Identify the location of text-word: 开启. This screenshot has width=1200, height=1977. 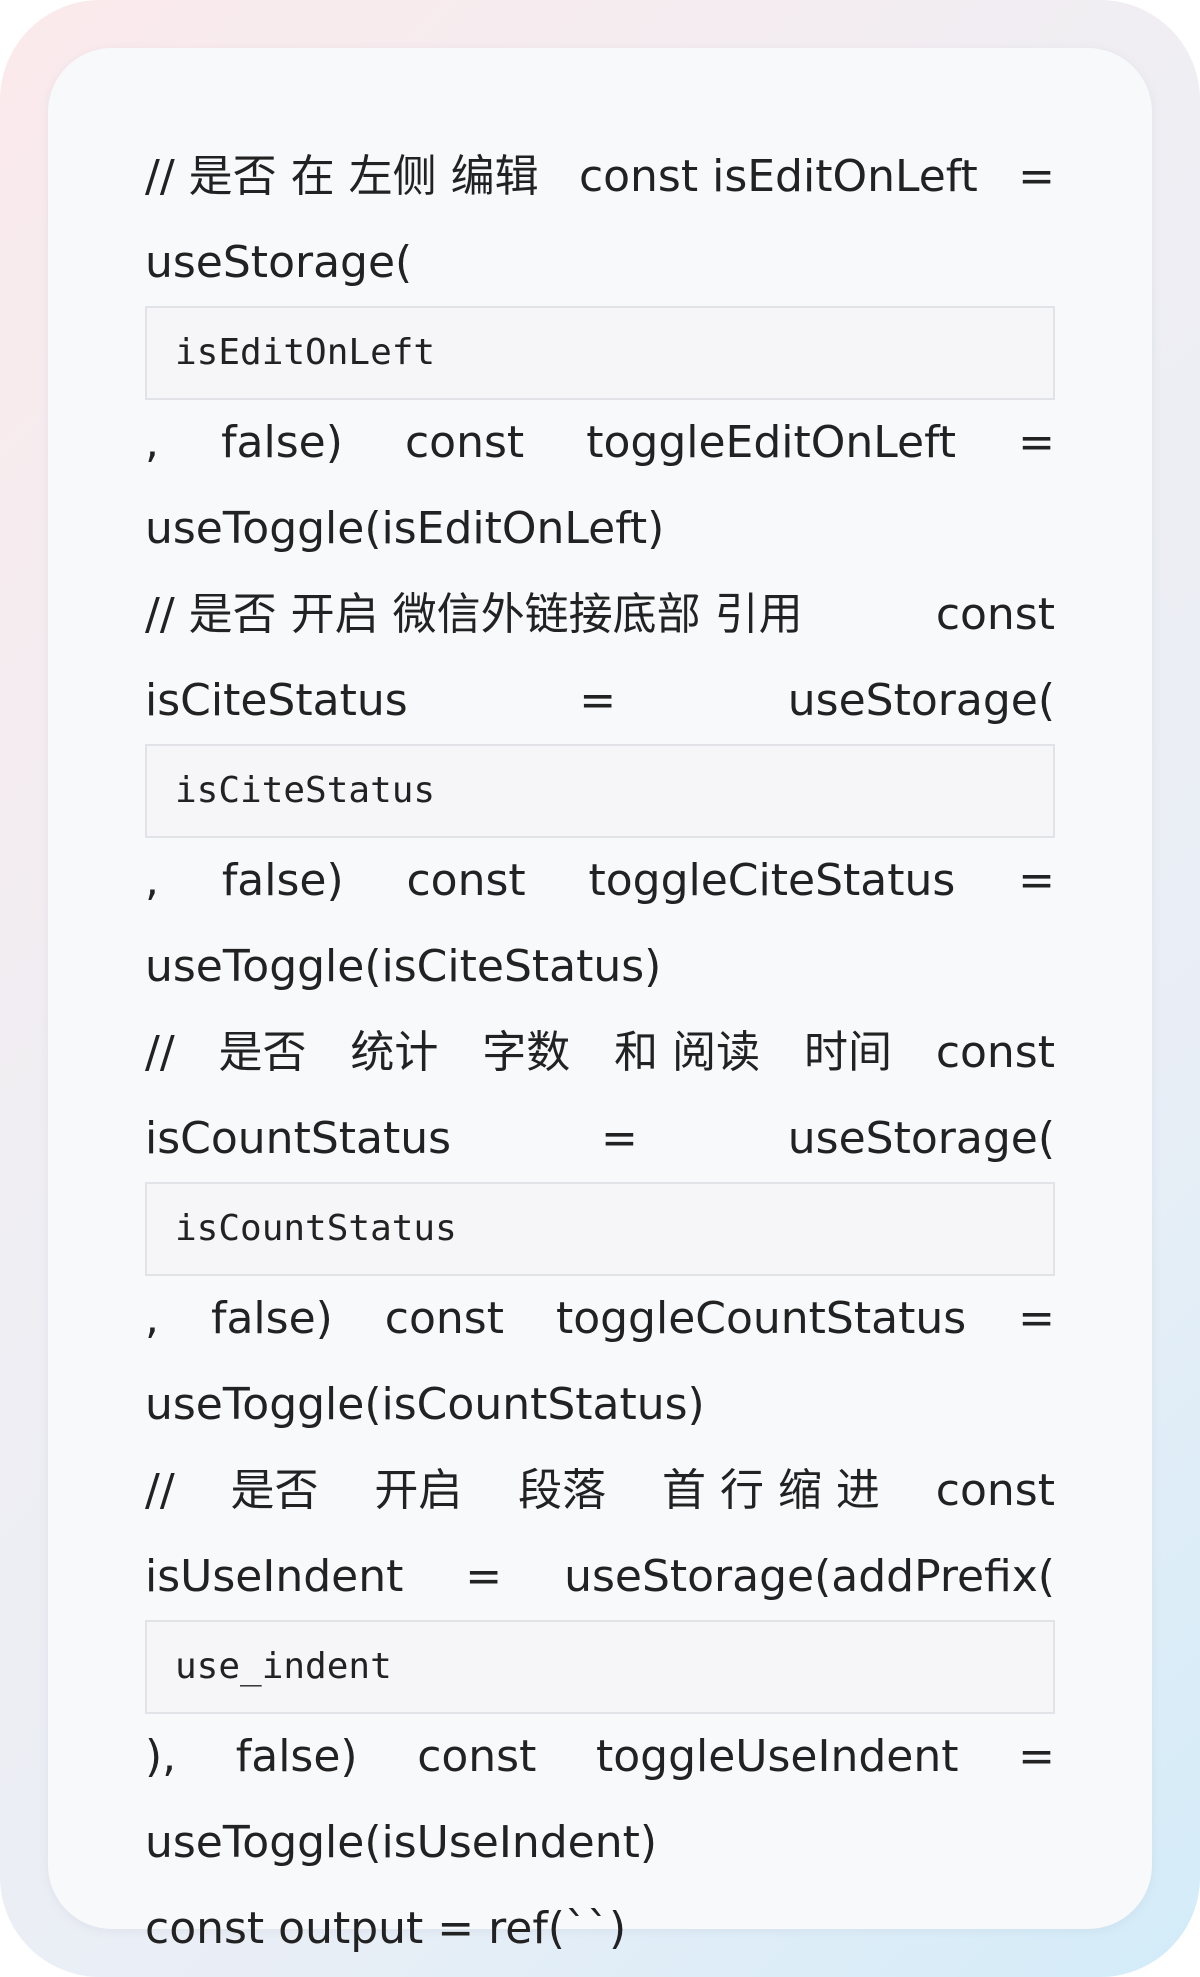
(418, 1490).